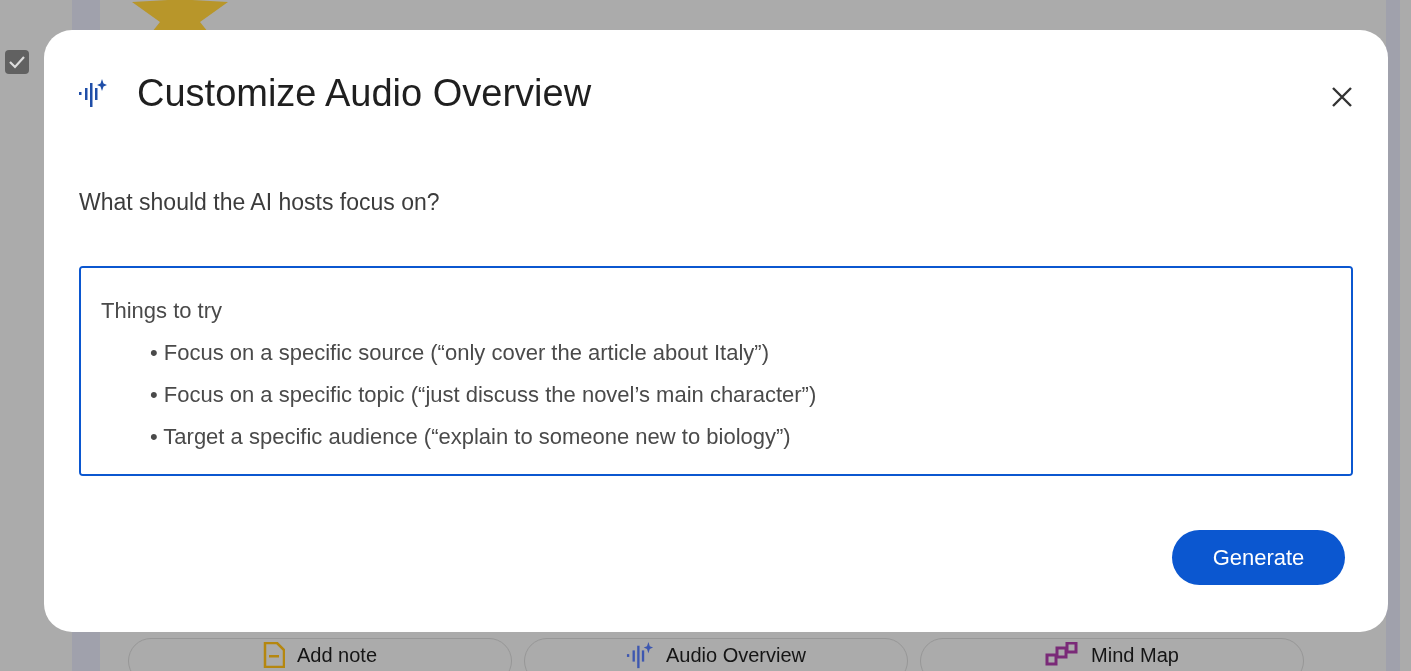 The width and height of the screenshot is (1411, 671). I want to click on generate-button: Generate, so click(1258, 557).